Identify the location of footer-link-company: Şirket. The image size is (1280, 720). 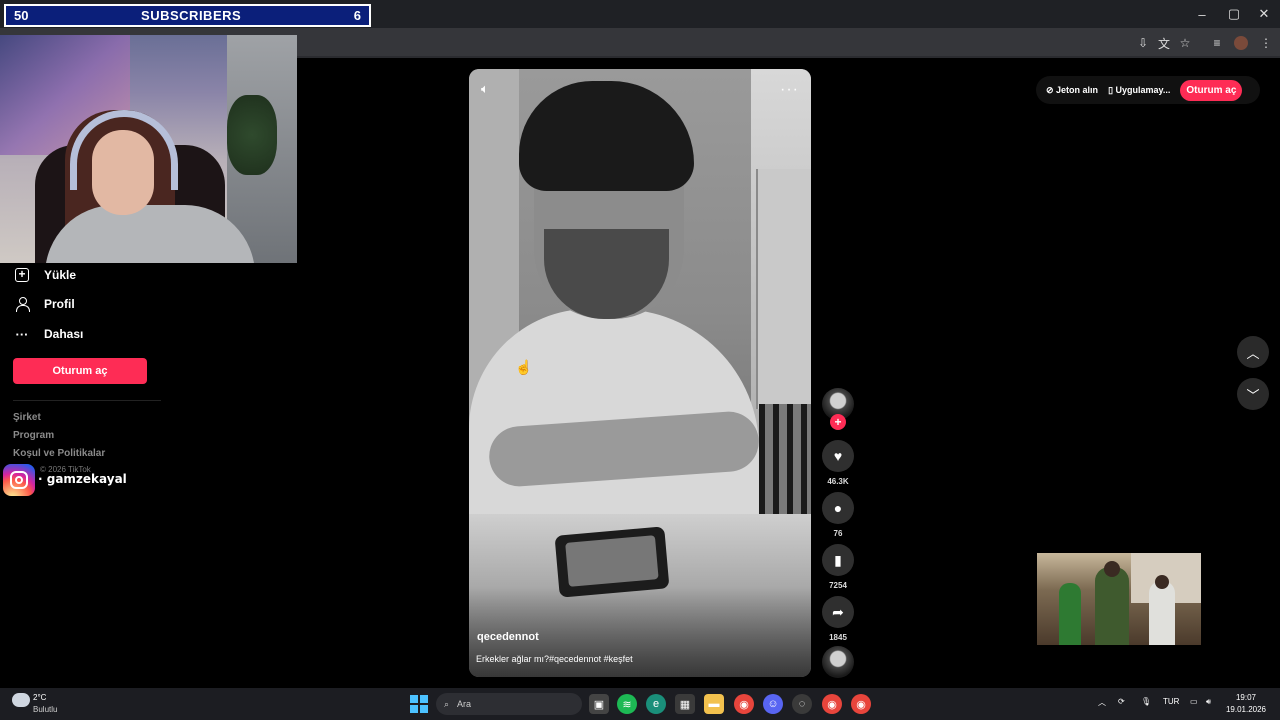
(27, 417).